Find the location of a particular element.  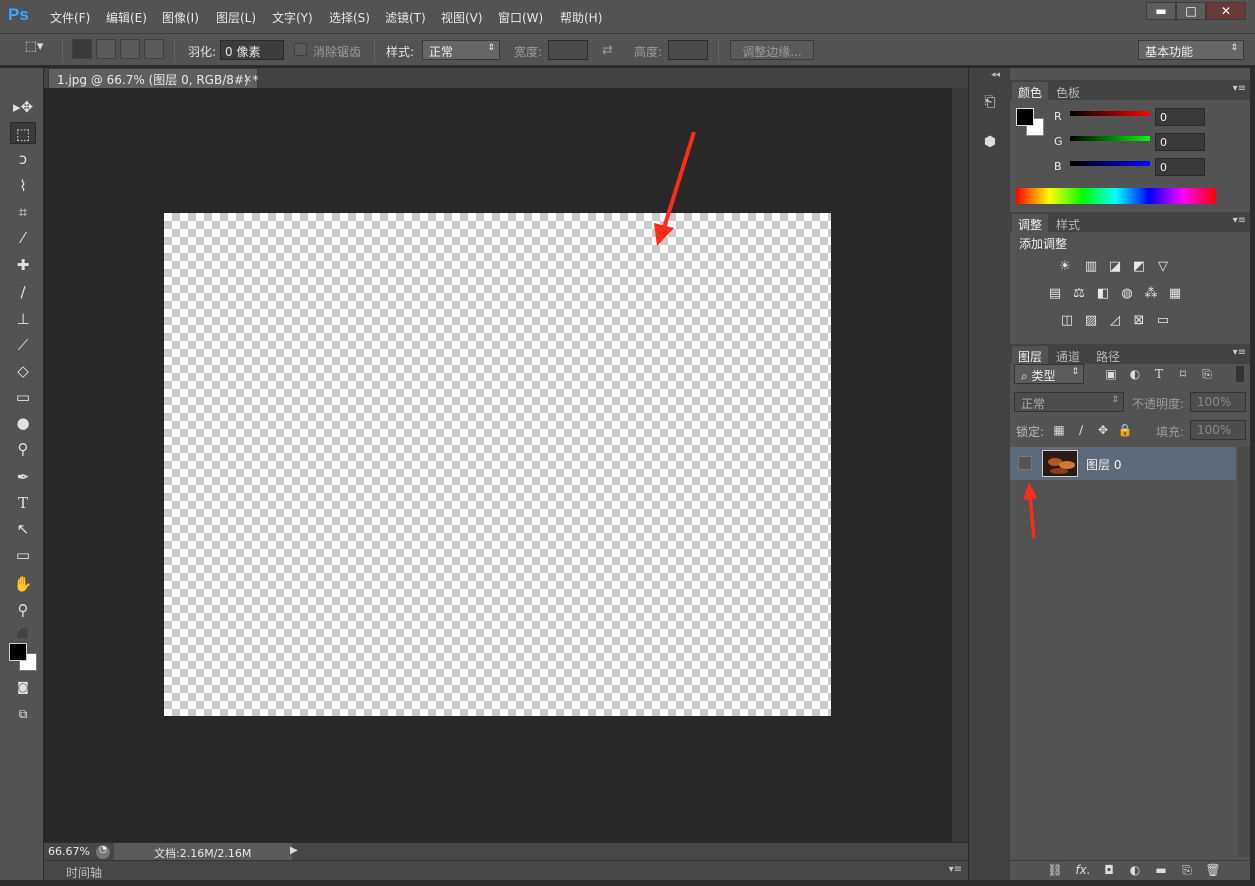

hand-tool-icon: ✋ is located at coordinates (23, 584).